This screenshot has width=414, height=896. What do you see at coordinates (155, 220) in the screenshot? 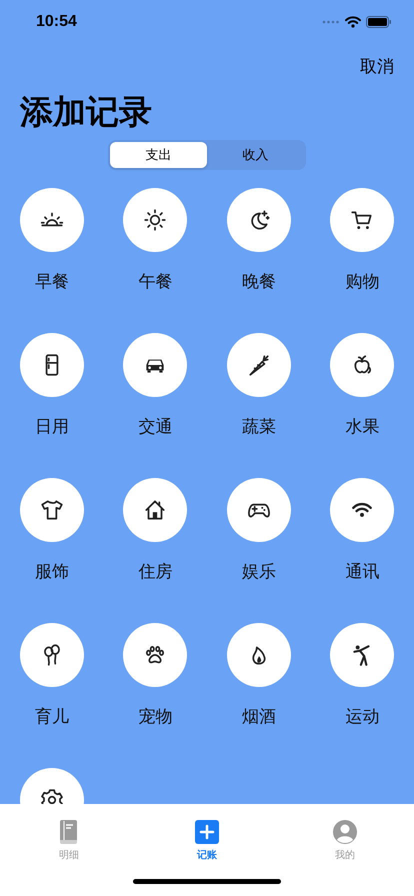
I see `sun-icon` at bounding box center [155, 220].